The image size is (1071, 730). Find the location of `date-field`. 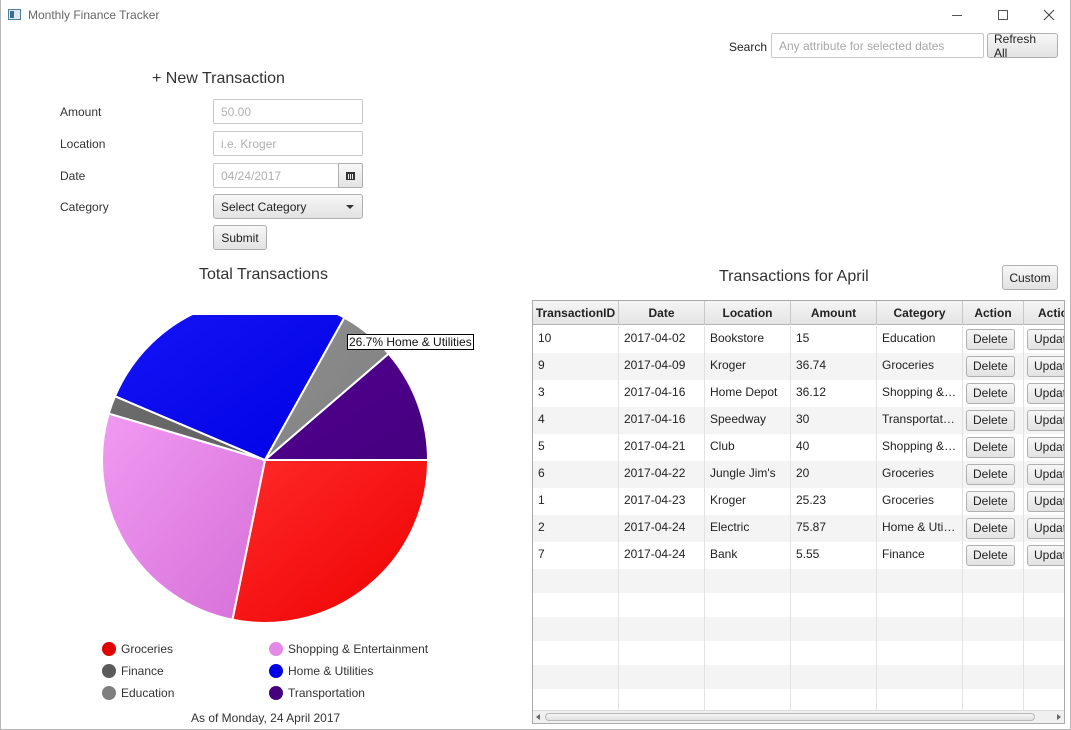

date-field is located at coordinates (276, 175).